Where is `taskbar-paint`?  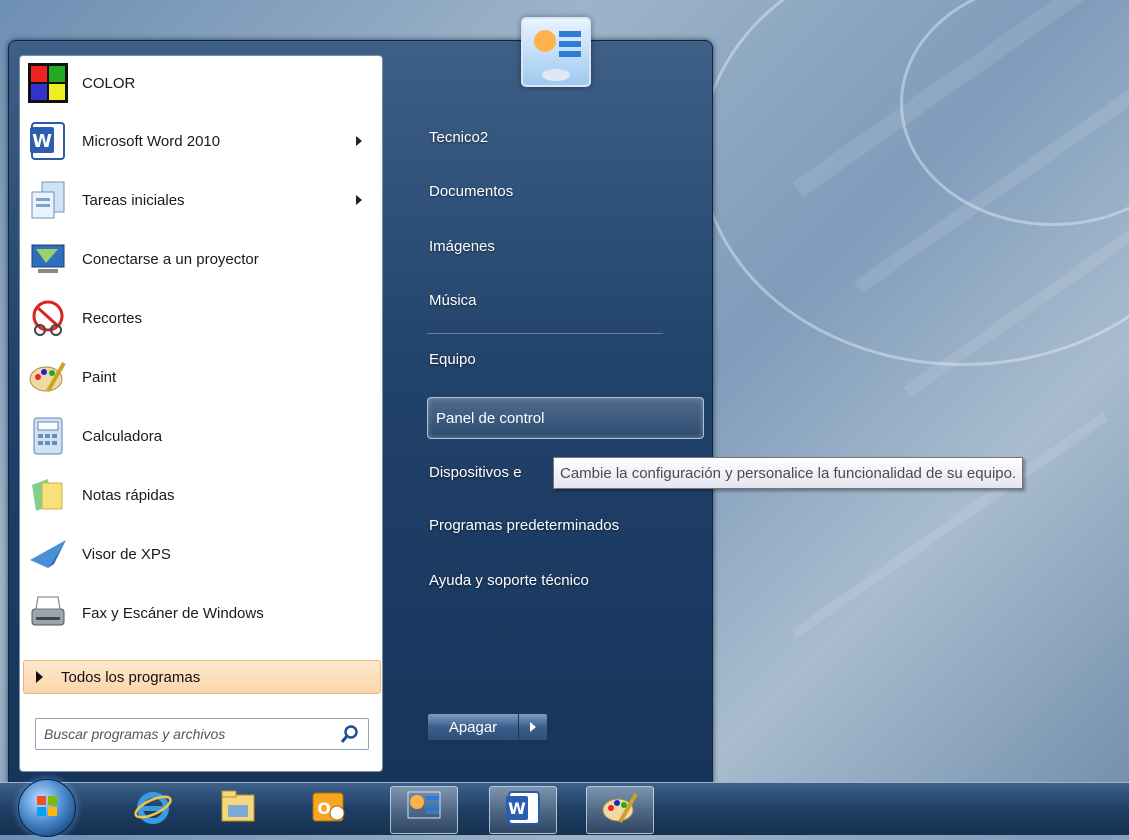 taskbar-paint is located at coordinates (620, 810).